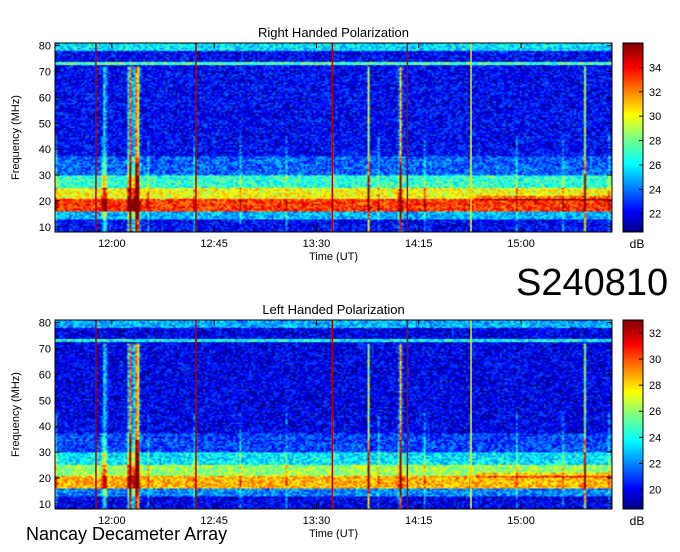 The width and height of the screenshot is (680, 552). Describe the element at coordinates (592, 283) in the screenshot. I see `session-id-label: S240810` at that location.